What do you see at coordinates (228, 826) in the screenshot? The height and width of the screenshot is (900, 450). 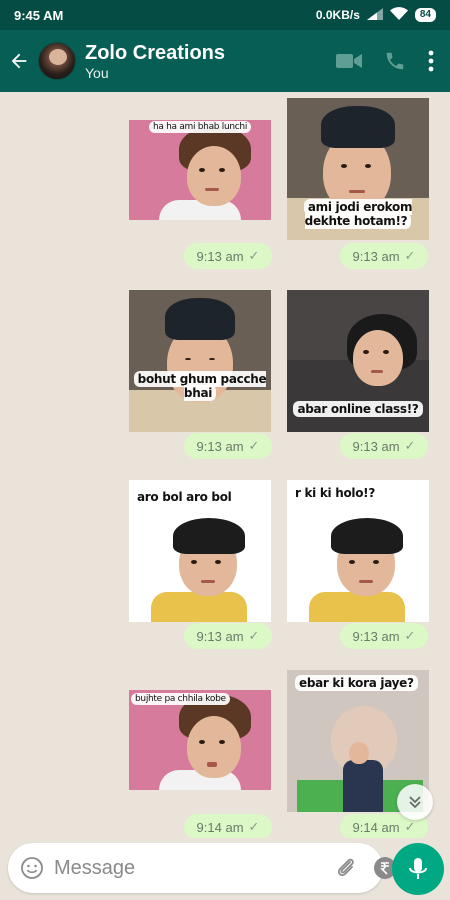 I see `message-time: 9:14 am ✓` at bounding box center [228, 826].